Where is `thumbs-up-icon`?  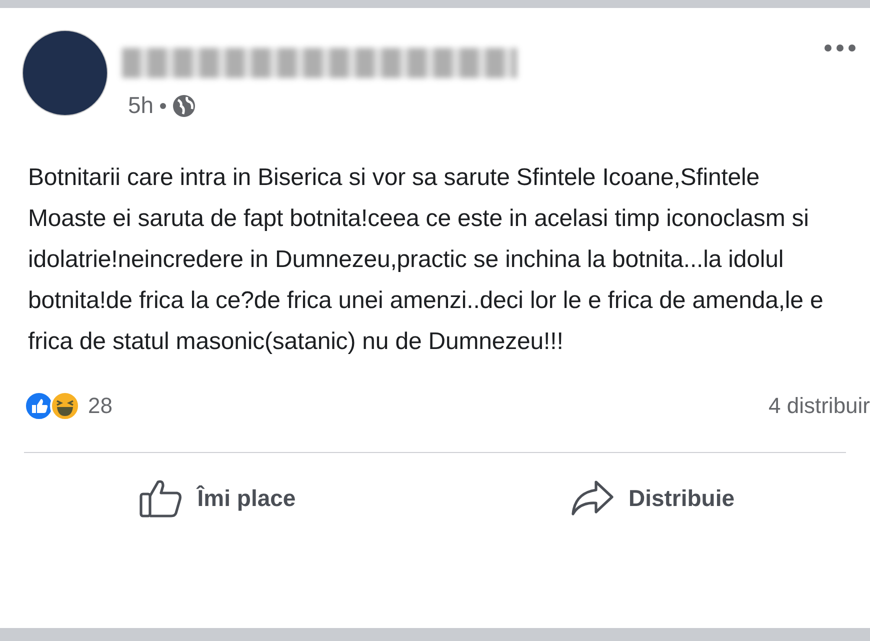
thumbs-up-icon is located at coordinates (161, 498).